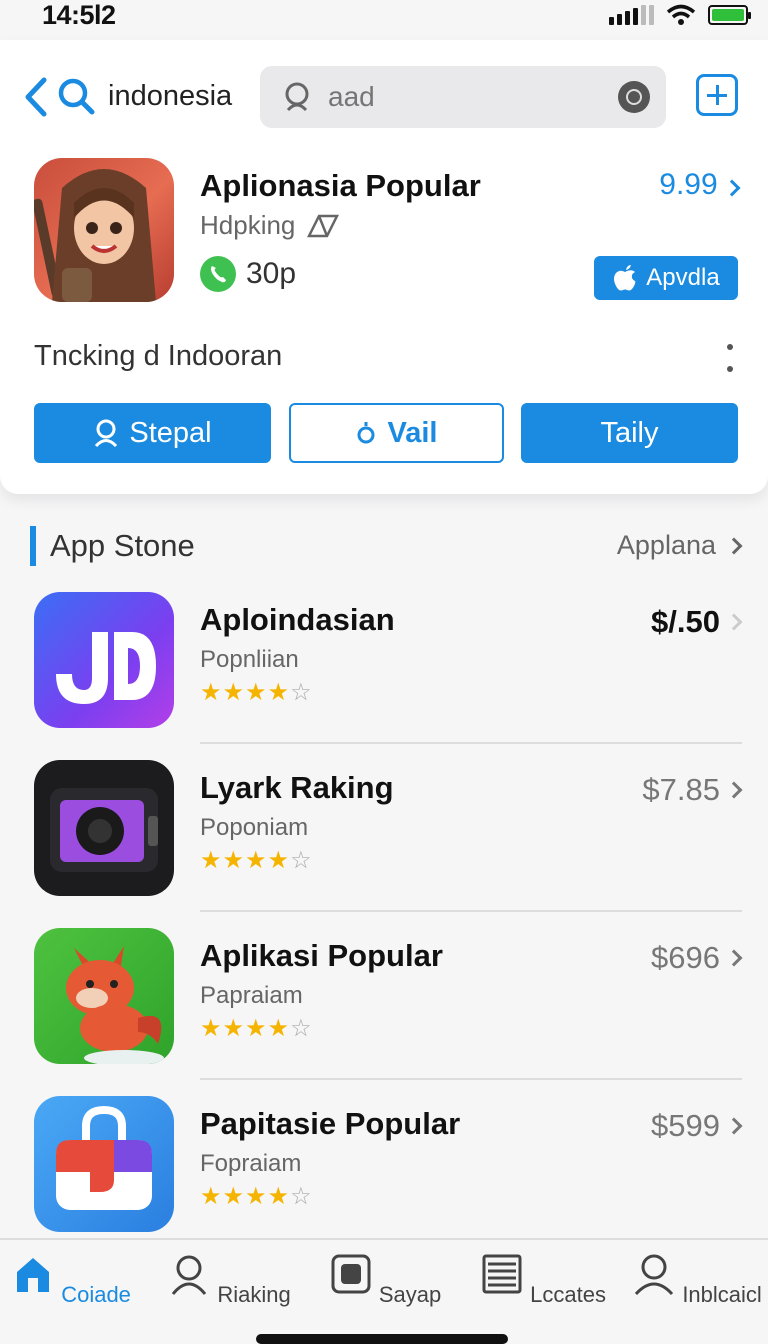 The height and width of the screenshot is (1344, 768). What do you see at coordinates (71, 1280) in the screenshot?
I see `tab-home: Coiade` at bounding box center [71, 1280].